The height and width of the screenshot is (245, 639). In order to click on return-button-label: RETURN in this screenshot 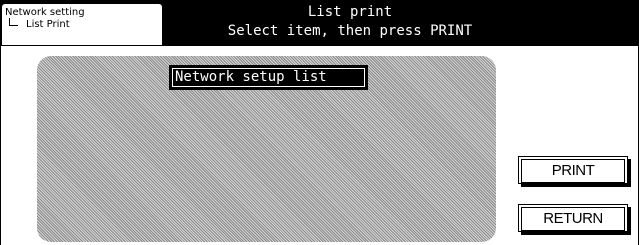, I will do `click(573, 219)`.